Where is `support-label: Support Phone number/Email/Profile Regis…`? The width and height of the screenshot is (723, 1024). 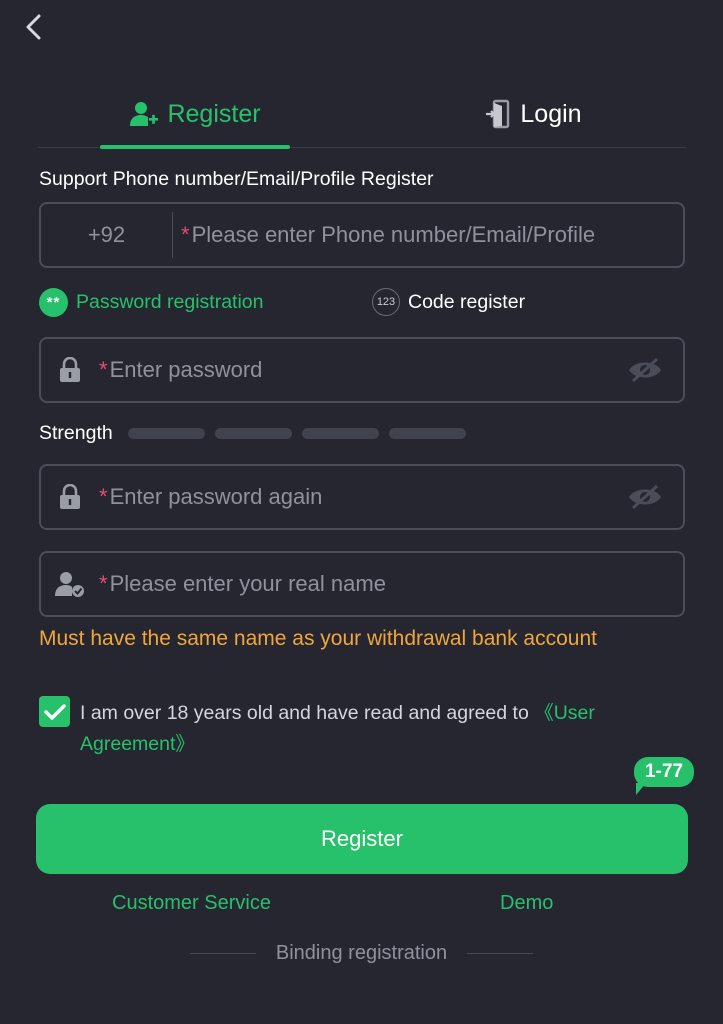 support-label: Support Phone number/Email/Profile Regis… is located at coordinates (236, 179).